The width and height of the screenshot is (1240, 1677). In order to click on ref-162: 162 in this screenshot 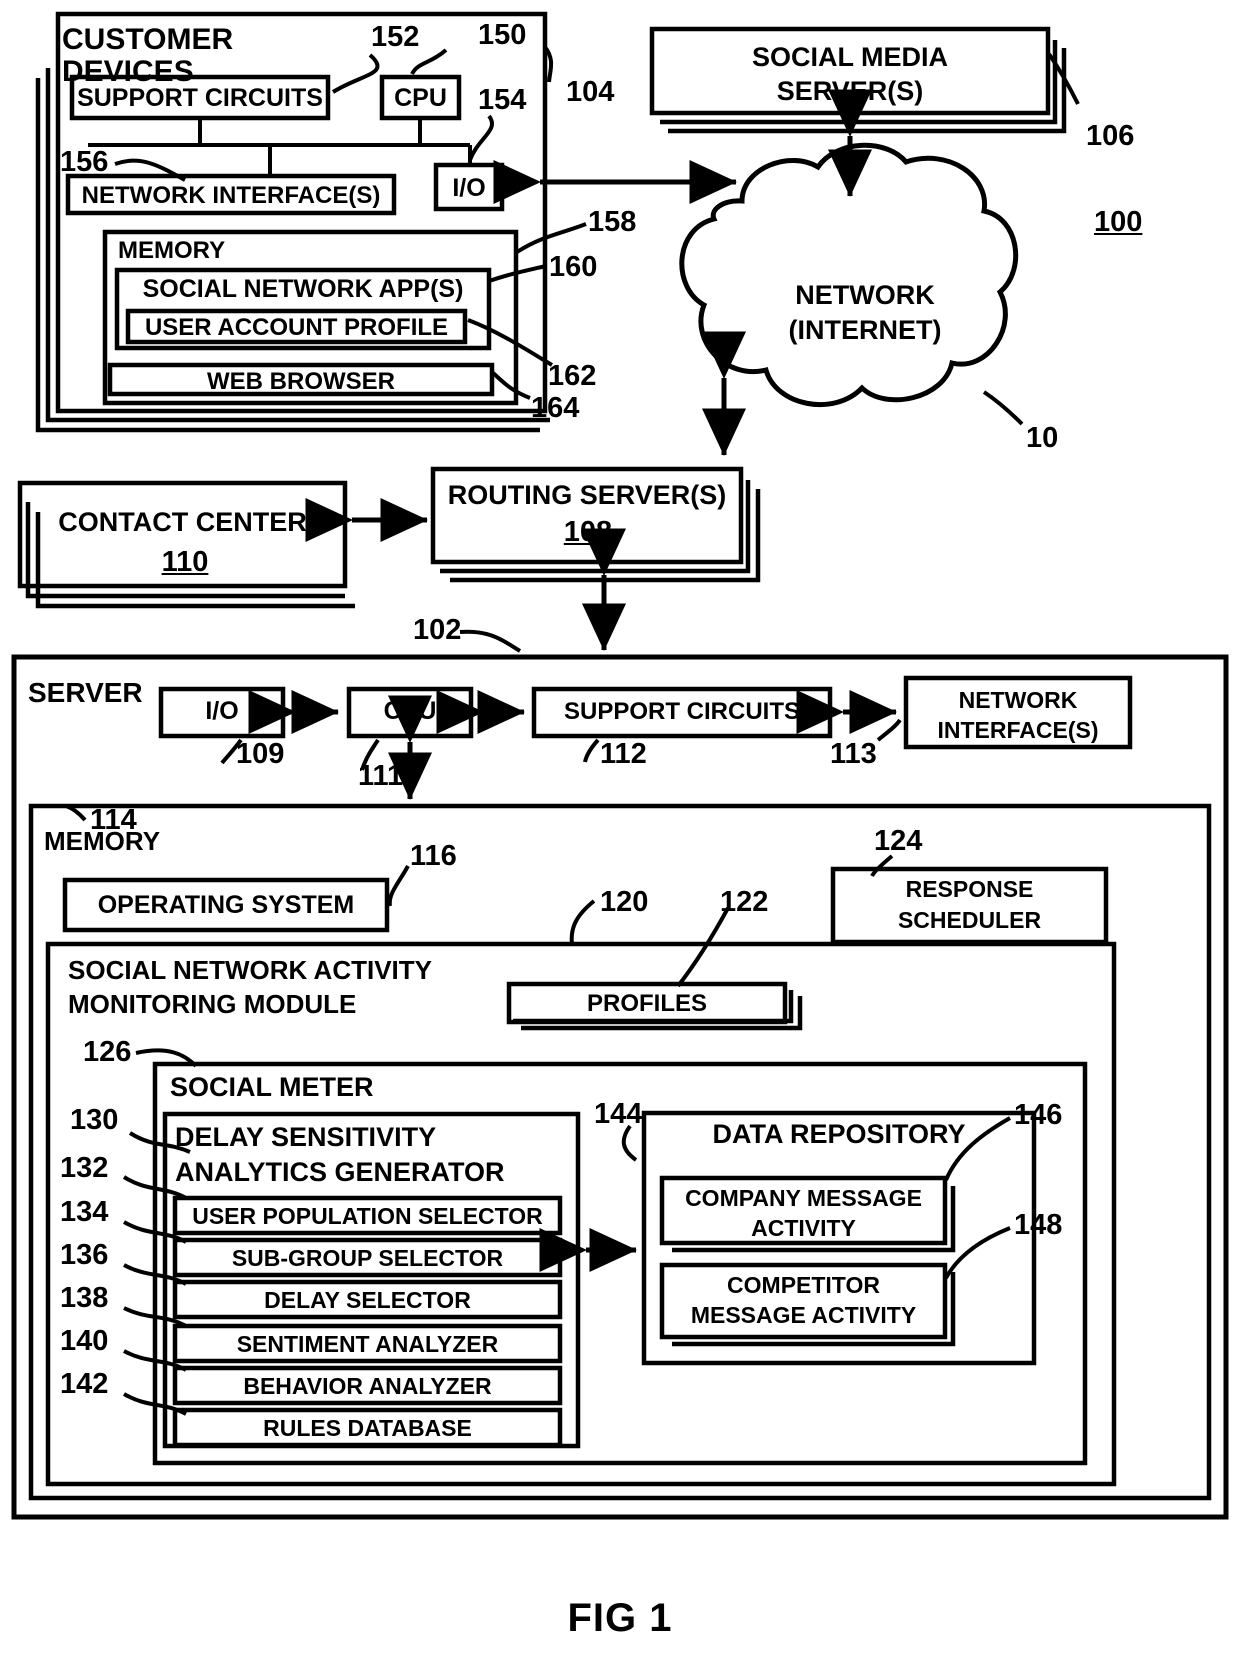, I will do `click(572, 376)`.